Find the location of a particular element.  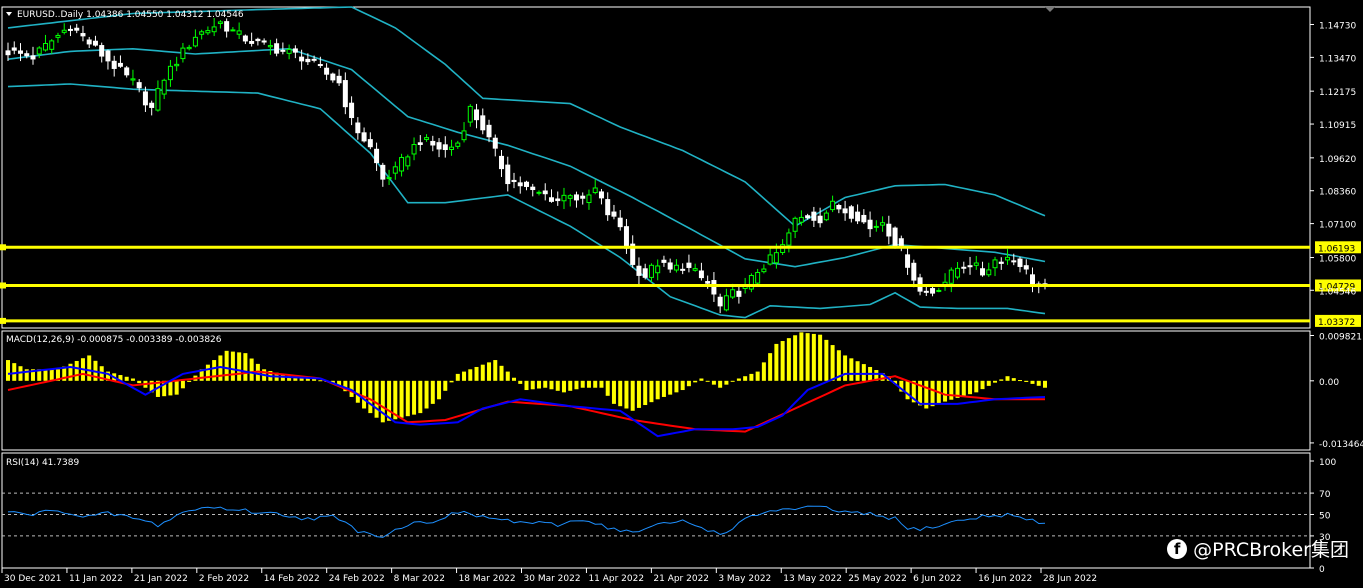

level-price-text: 1.03372 is located at coordinates (1336, 323).